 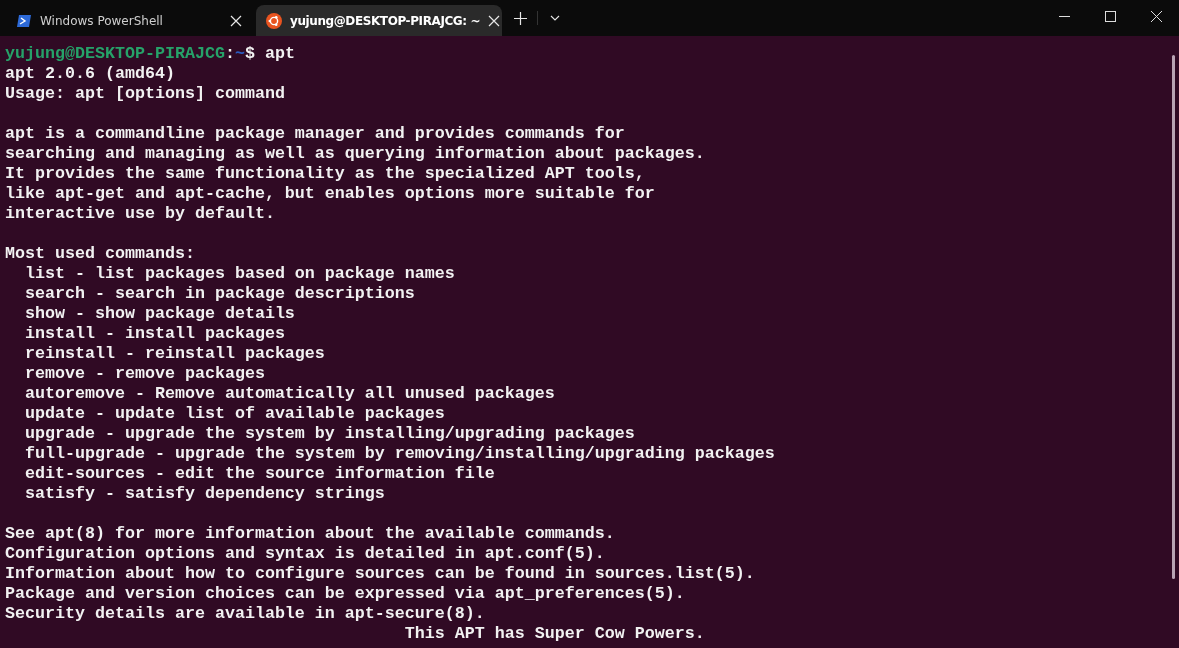 What do you see at coordinates (289, 393) in the screenshot?
I see `output-line: autoremove - Remove automatically all unused packages` at bounding box center [289, 393].